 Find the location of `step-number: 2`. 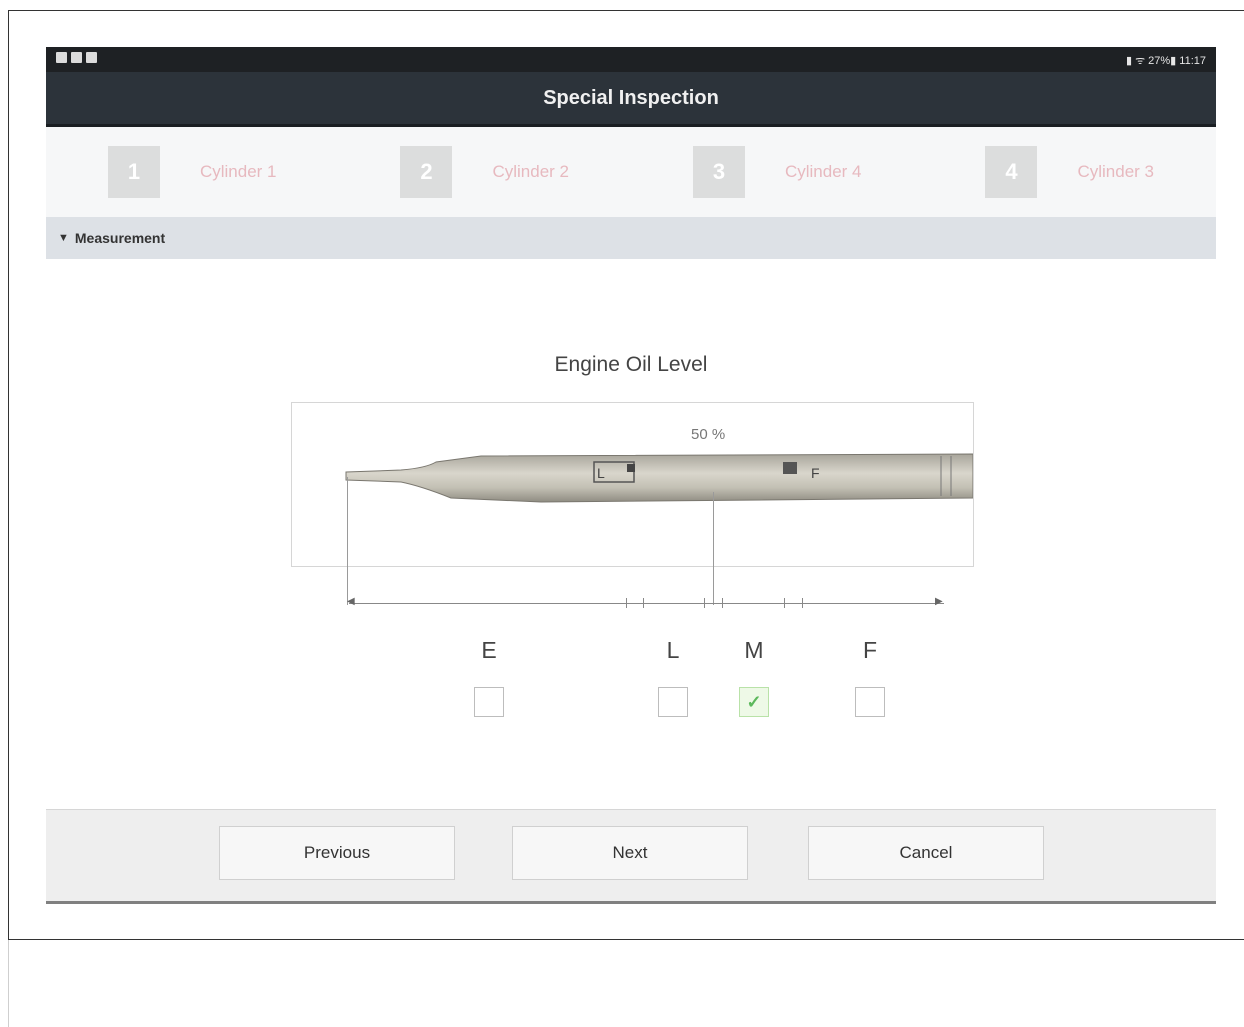

step-number: 2 is located at coordinates (426, 172).